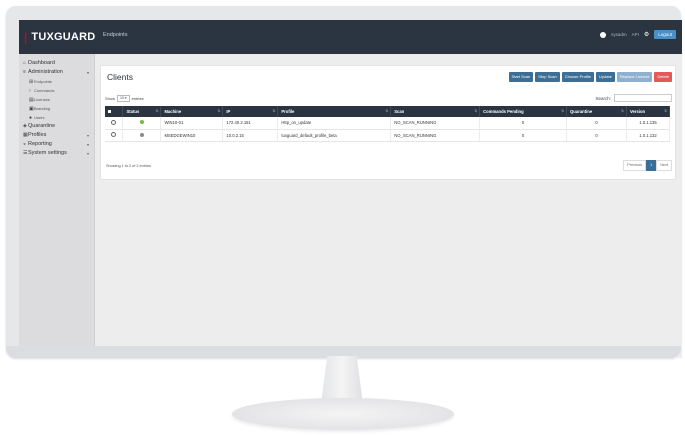  What do you see at coordinates (603, 34) in the screenshot?
I see `user-icon` at bounding box center [603, 34].